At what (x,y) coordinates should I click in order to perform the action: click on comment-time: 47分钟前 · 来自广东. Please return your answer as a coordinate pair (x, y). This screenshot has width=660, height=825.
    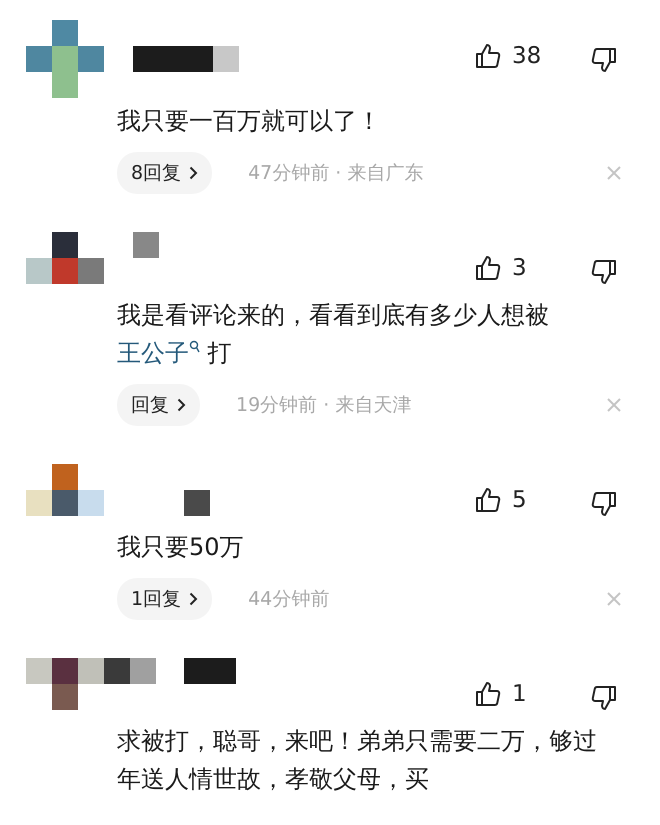
    Looking at the image, I should click on (336, 173).